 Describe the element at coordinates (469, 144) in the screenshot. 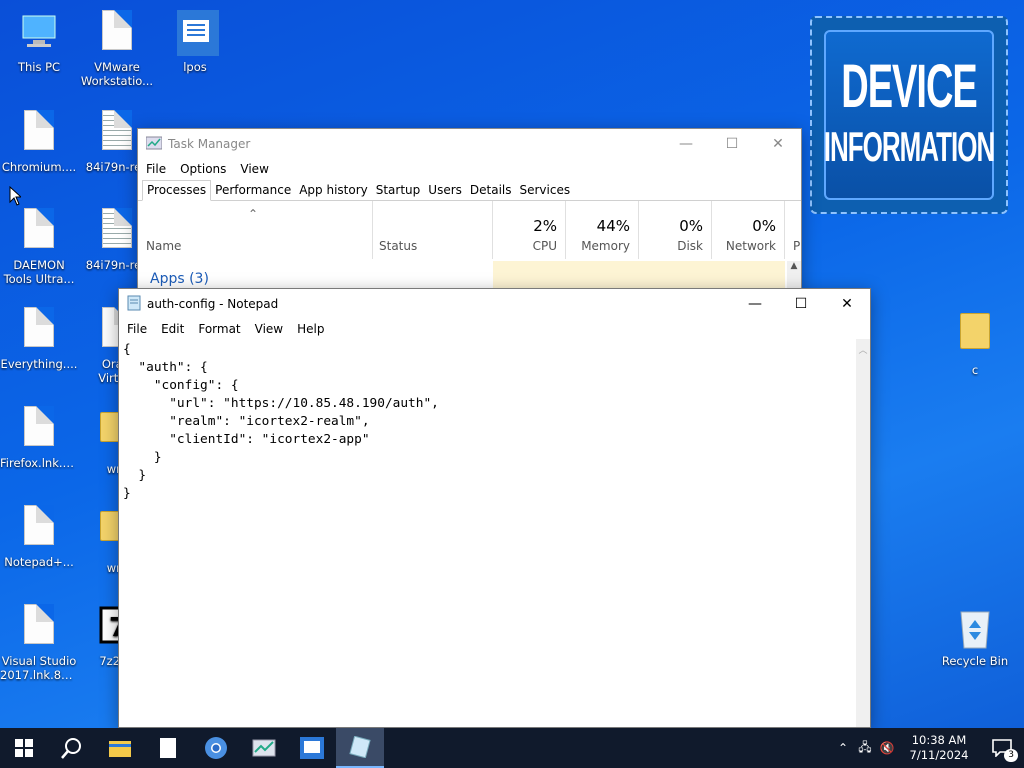

I see `task-manager-titlebar: Task Manager — ☐ ✕` at that location.